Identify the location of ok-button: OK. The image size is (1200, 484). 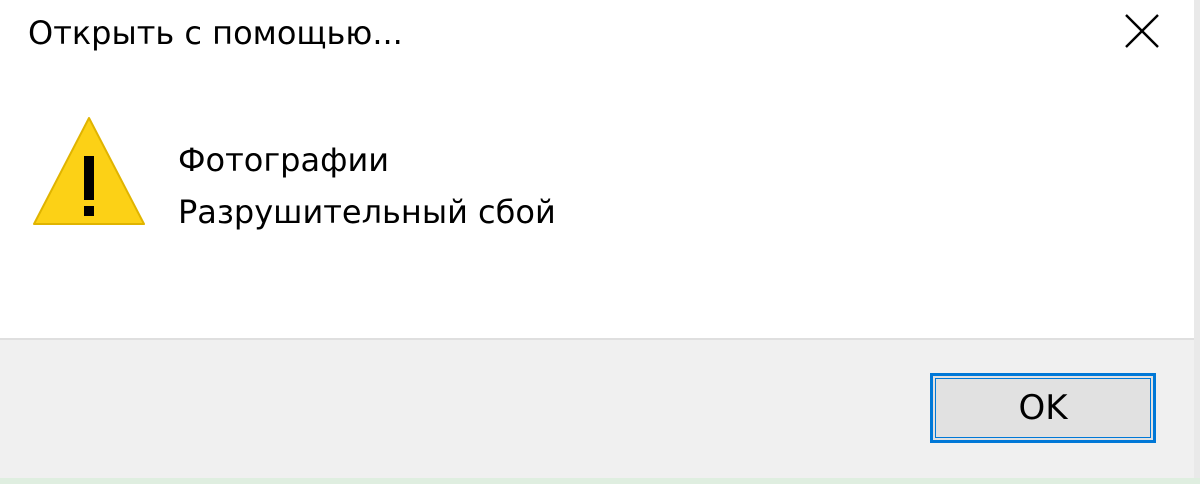
(1043, 408).